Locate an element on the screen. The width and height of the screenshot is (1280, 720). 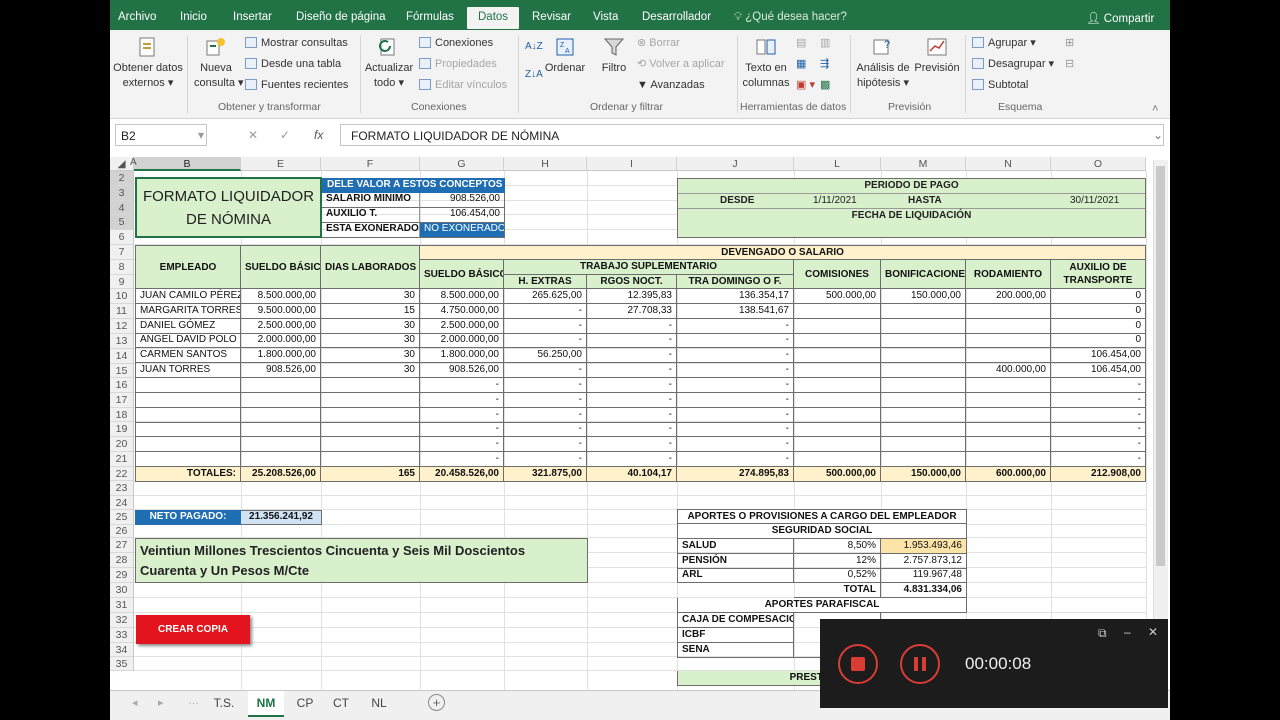
payroll-cell-rodamiento: 200.000,00 is located at coordinates (1008, 296).